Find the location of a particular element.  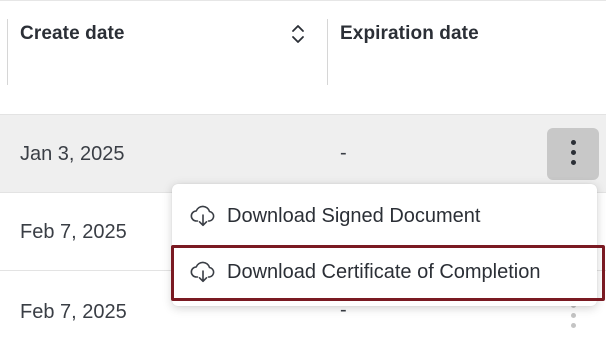

menu-item-download-signed-document: Download Signed Document is located at coordinates (384, 217).